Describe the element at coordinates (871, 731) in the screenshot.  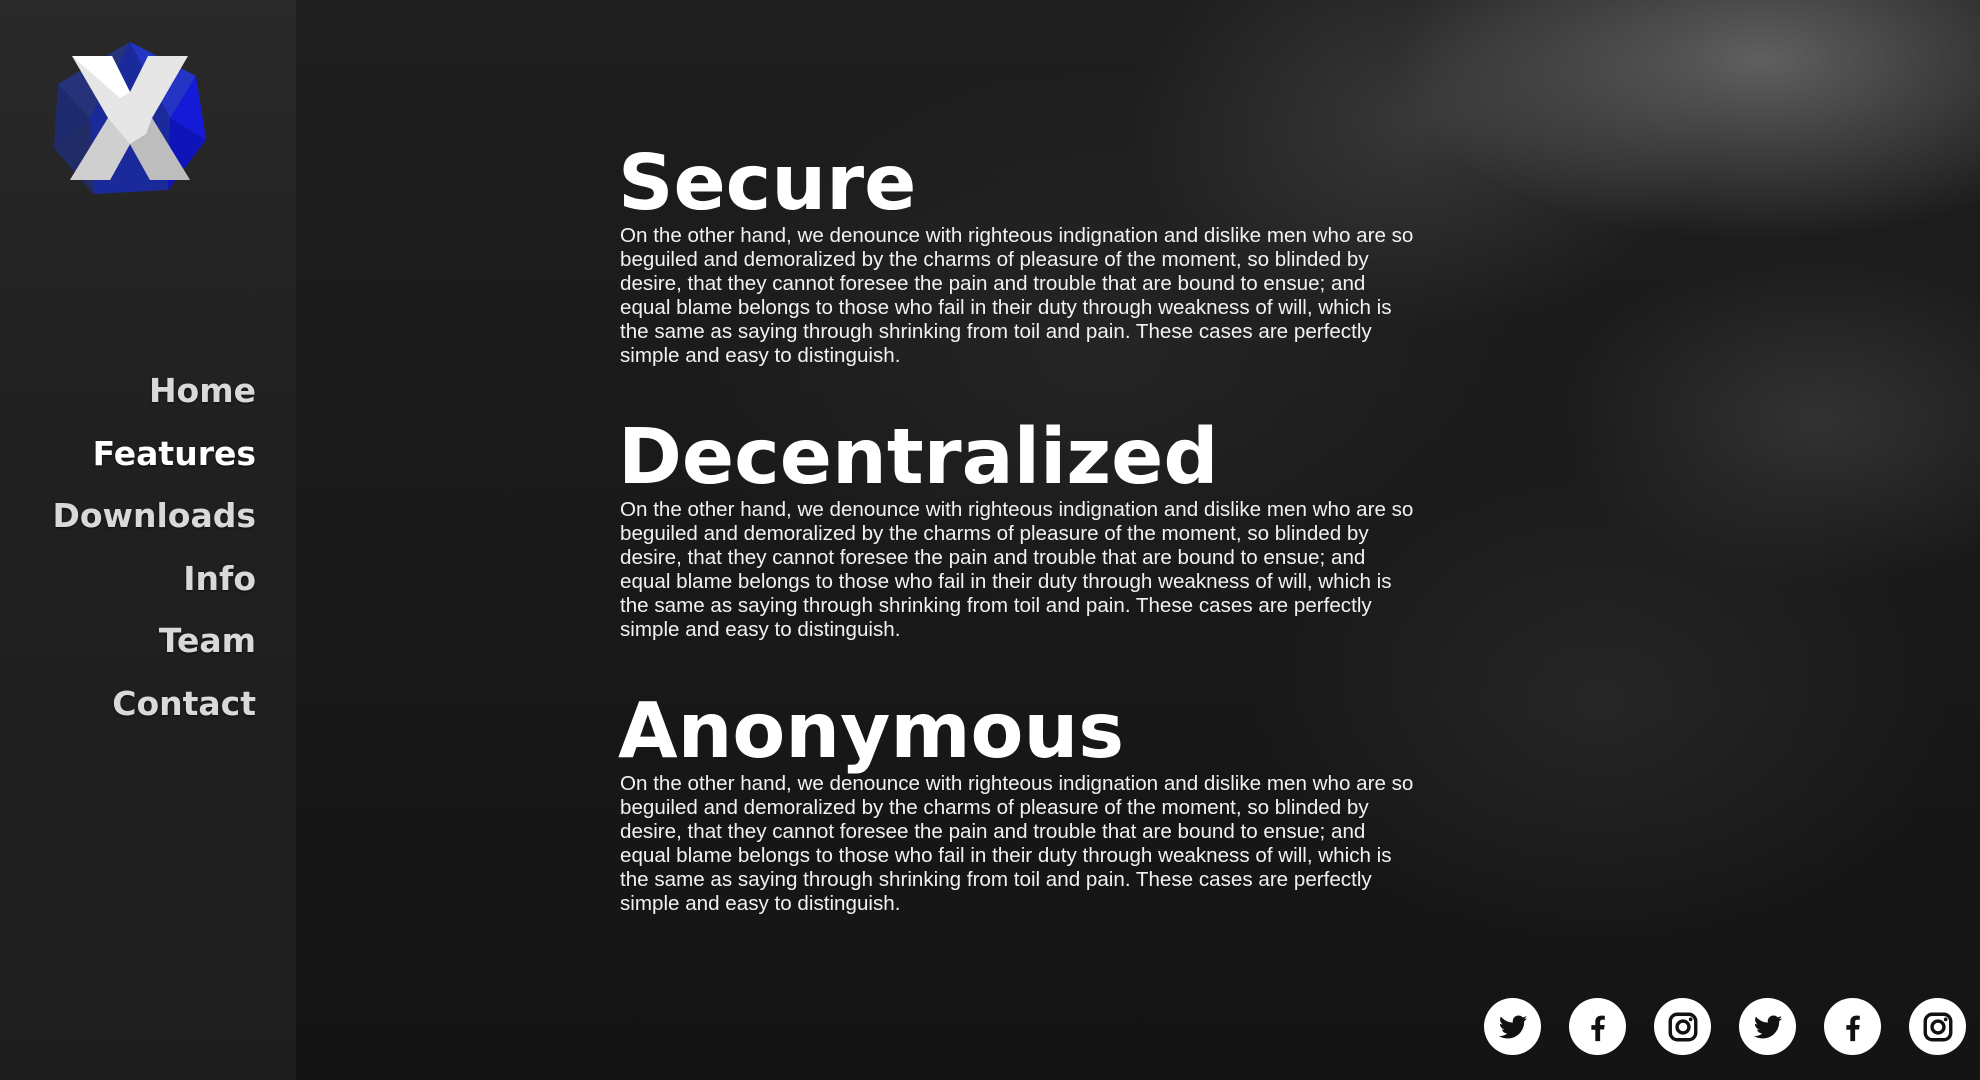
I see `section-title: Anonymous` at that location.